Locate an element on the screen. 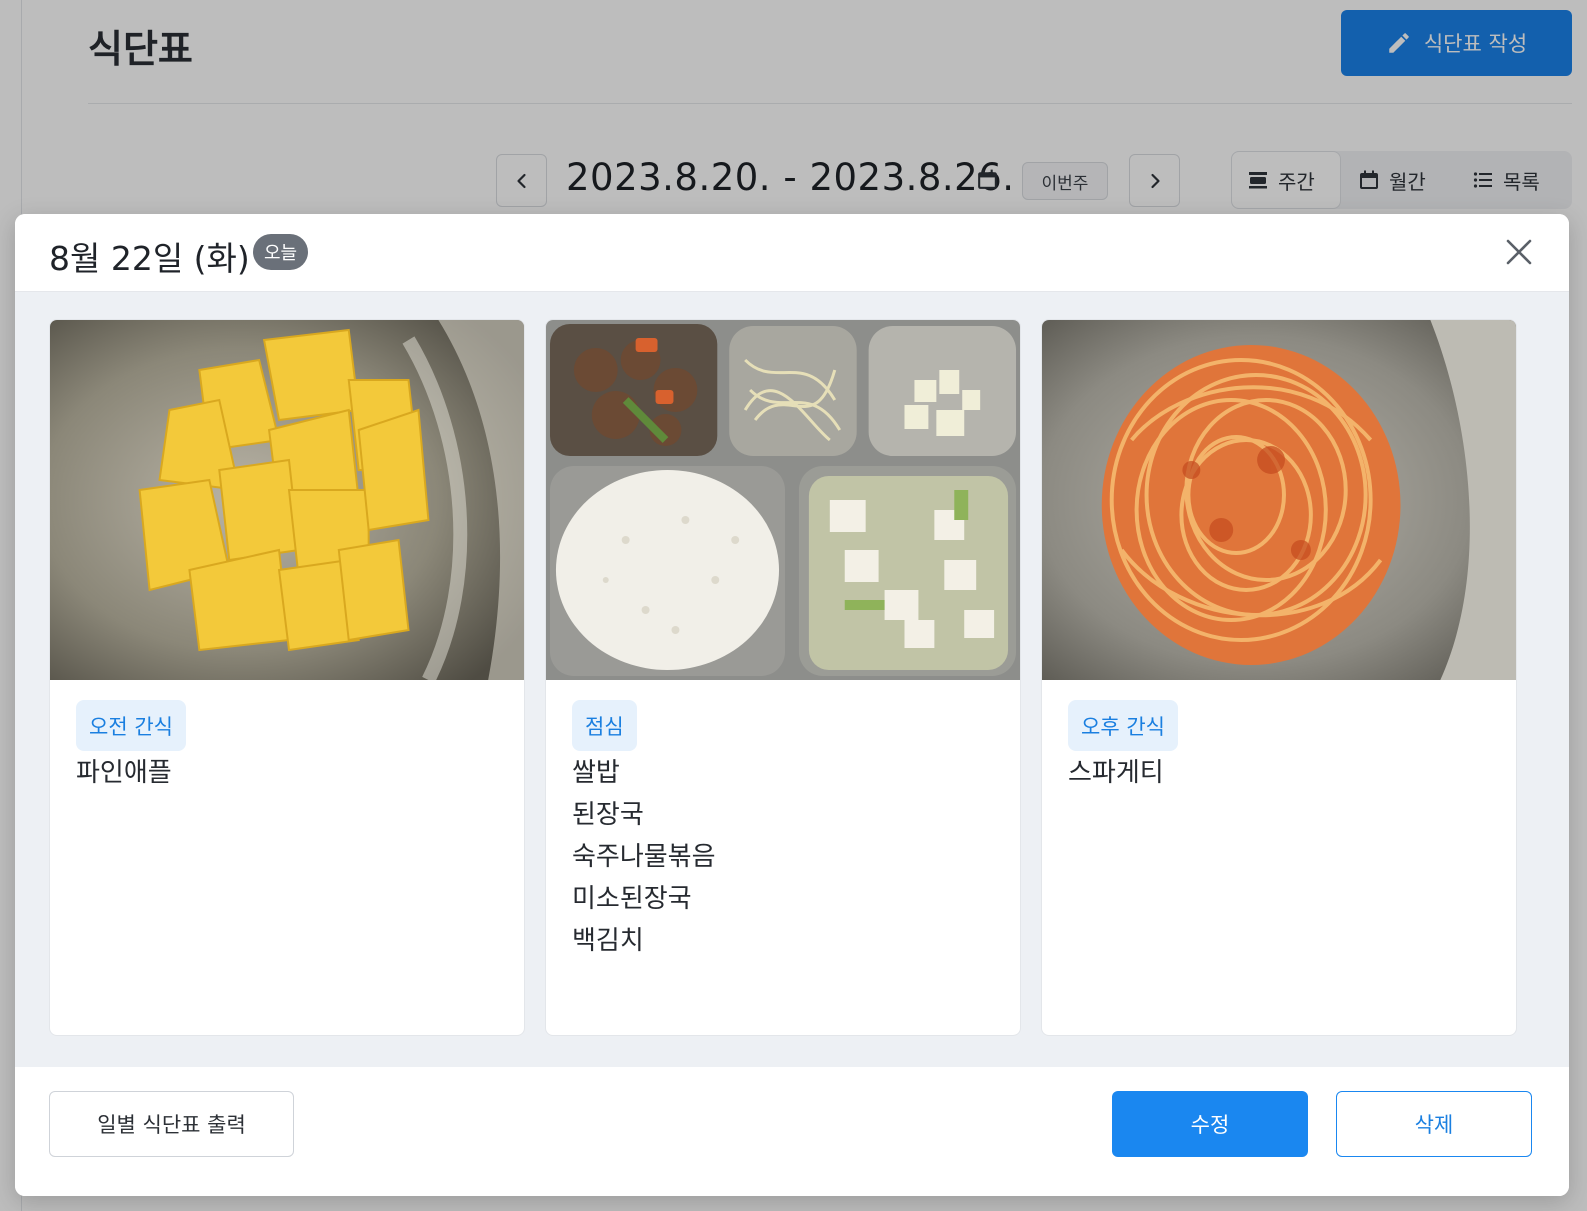 The height and width of the screenshot is (1211, 1587). print-daily-menu-button: 일별 식단표 출력 is located at coordinates (171, 1124).